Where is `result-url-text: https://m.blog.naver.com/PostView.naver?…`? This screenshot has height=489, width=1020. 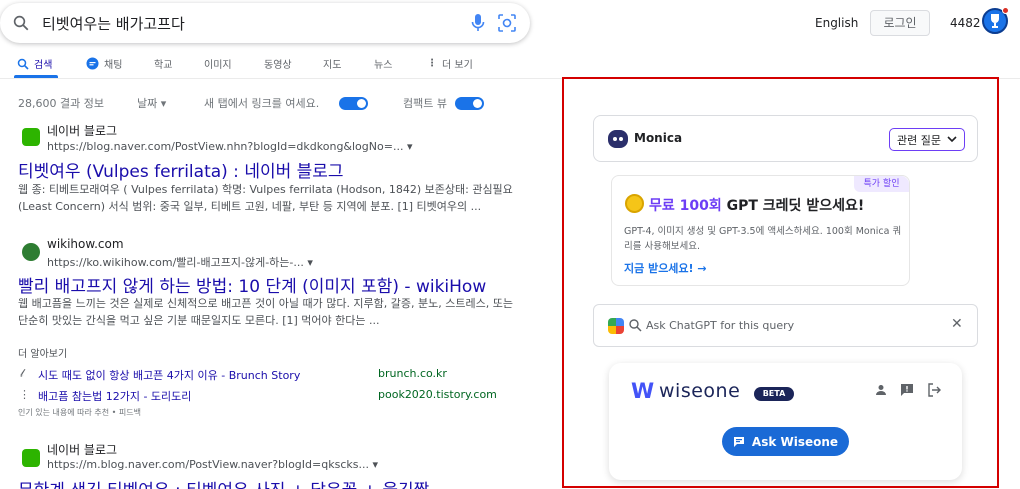 result-url-text: https://m.blog.naver.com/PostView.naver?… is located at coordinates (208, 464).